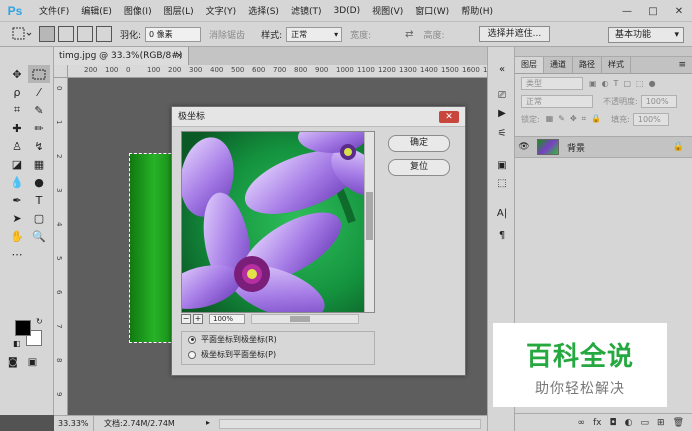 The image size is (692, 431). Describe the element at coordinates (278, 339) in the screenshot. I see `option-rect-to-polar: 平面坐标到极坐标(R)` at that location.